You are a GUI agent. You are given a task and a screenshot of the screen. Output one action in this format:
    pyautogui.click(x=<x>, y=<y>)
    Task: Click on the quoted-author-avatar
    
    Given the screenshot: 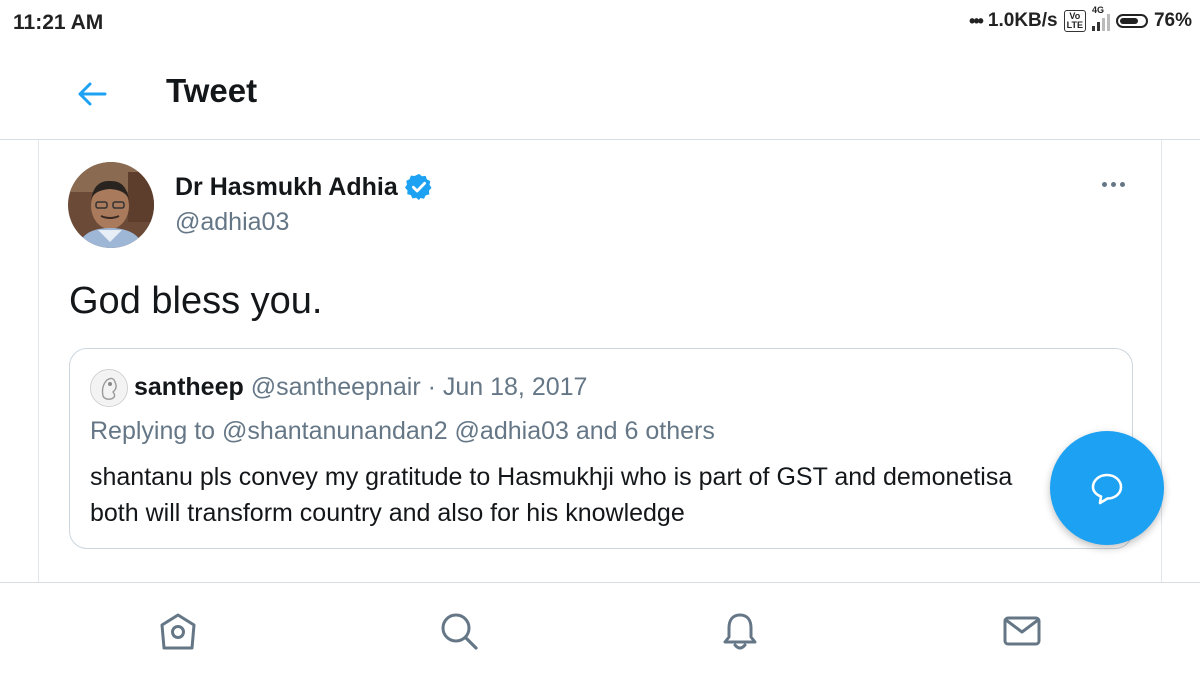 What is the action you would take?
    pyautogui.click(x=109, y=388)
    